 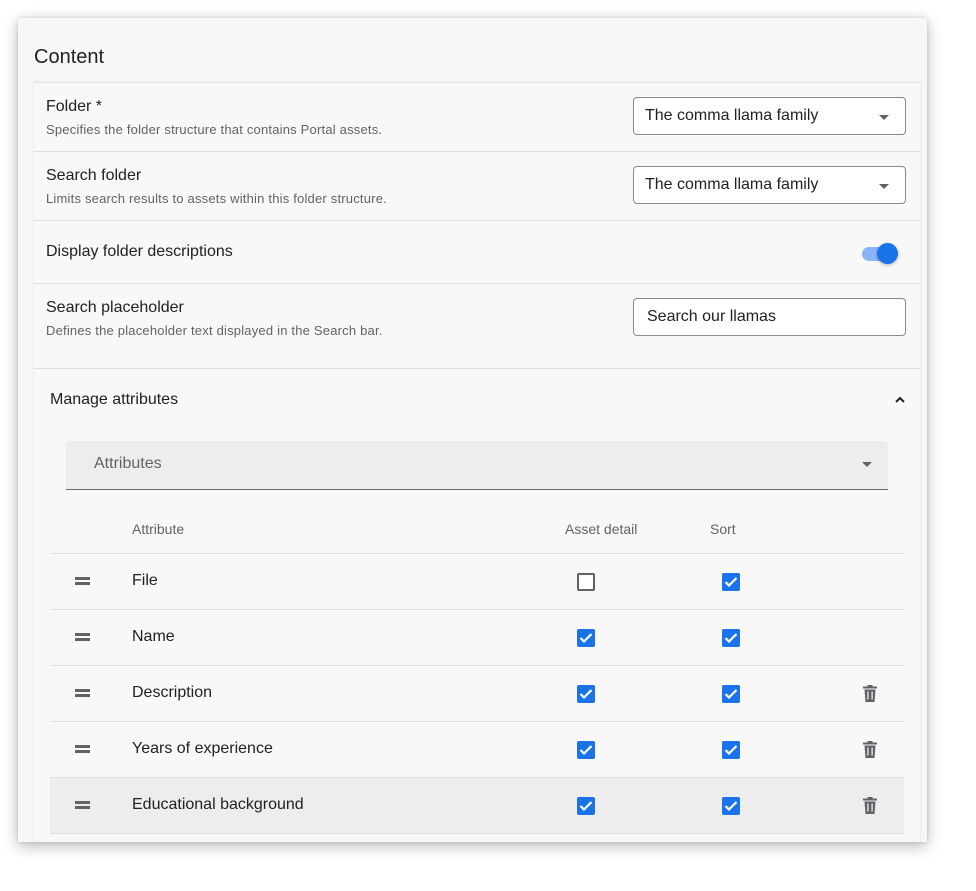 I want to click on column-header-asset-detail: Asset detail, so click(x=601, y=529).